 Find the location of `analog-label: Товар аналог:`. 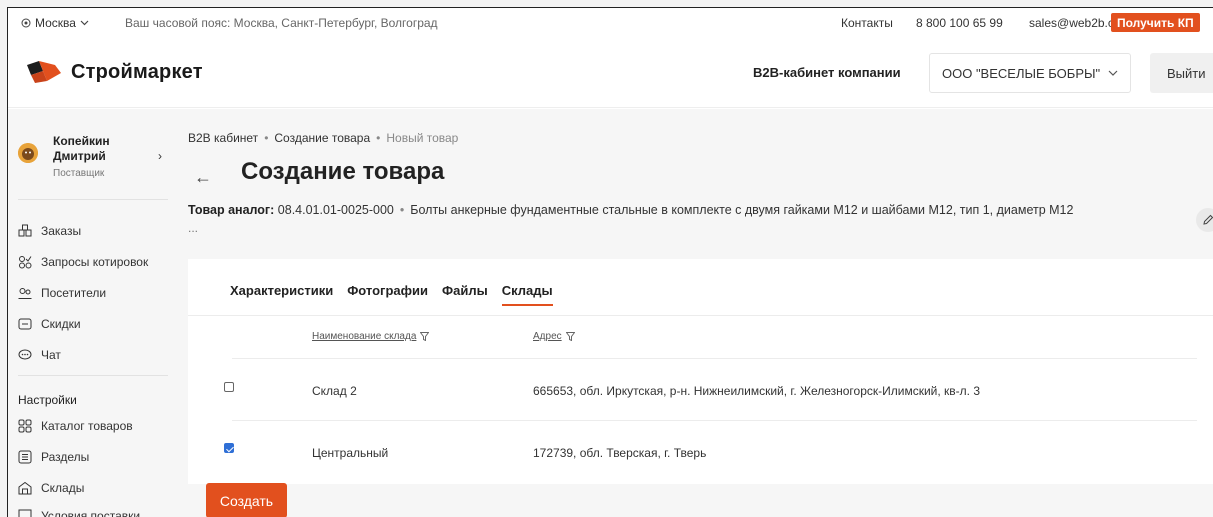

analog-label: Товар аналог: is located at coordinates (231, 210).